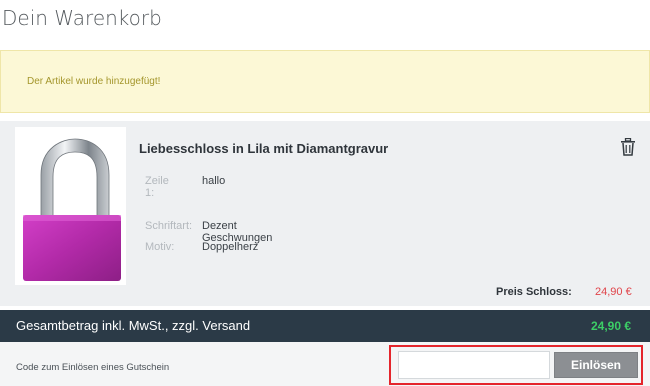  What do you see at coordinates (157, 187) in the screenshot?
I see `detail-label: Zeile 1:` at bounding box center [157, 187].